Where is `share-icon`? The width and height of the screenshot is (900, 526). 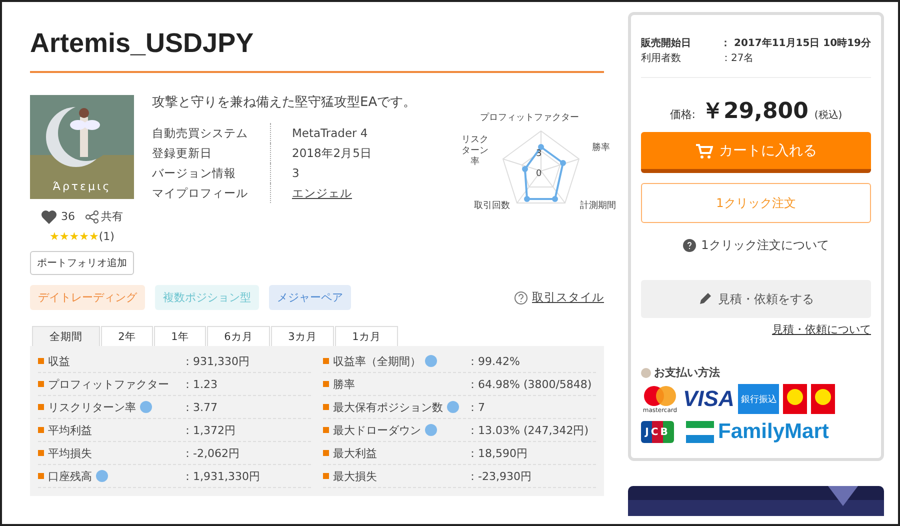
share-icon is located at coordinates (92, 217).